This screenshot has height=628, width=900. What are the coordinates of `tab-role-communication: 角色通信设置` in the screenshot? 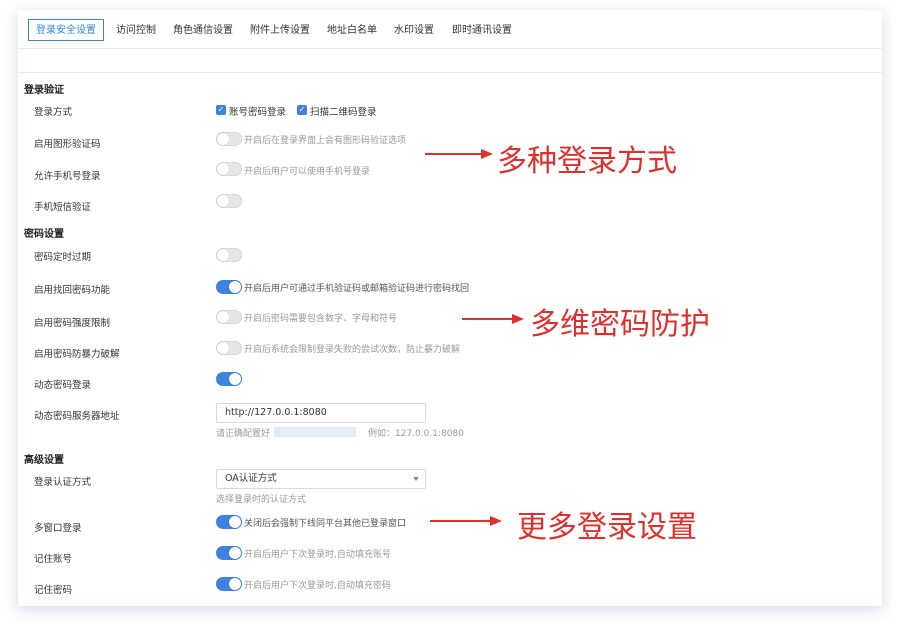 It's located at (203, 31).